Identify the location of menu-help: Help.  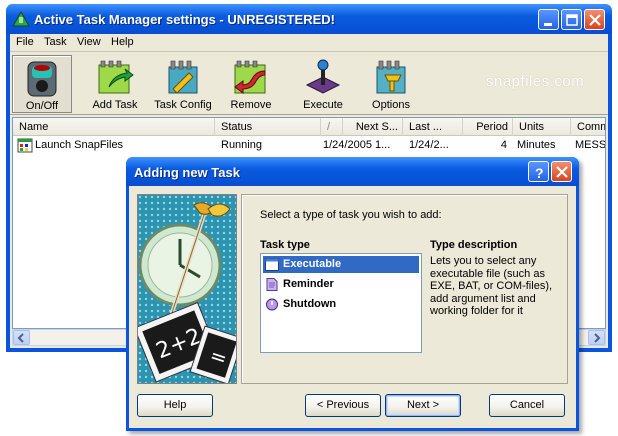
(122, 42).